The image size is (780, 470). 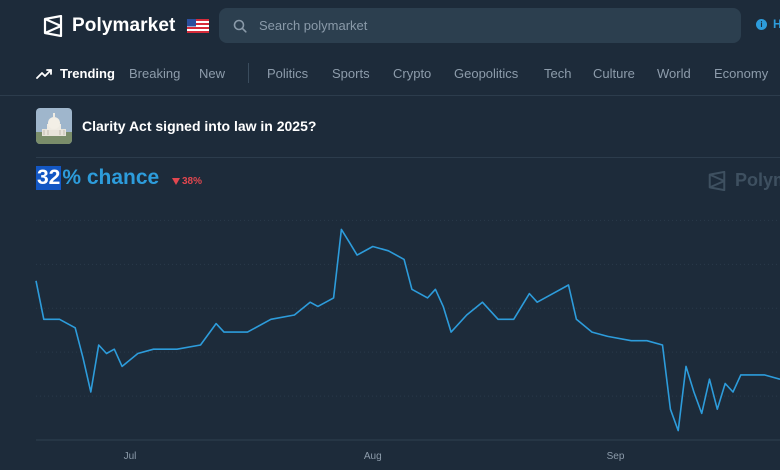 I want to click on nav-new: New, so click(x=212, y=73).